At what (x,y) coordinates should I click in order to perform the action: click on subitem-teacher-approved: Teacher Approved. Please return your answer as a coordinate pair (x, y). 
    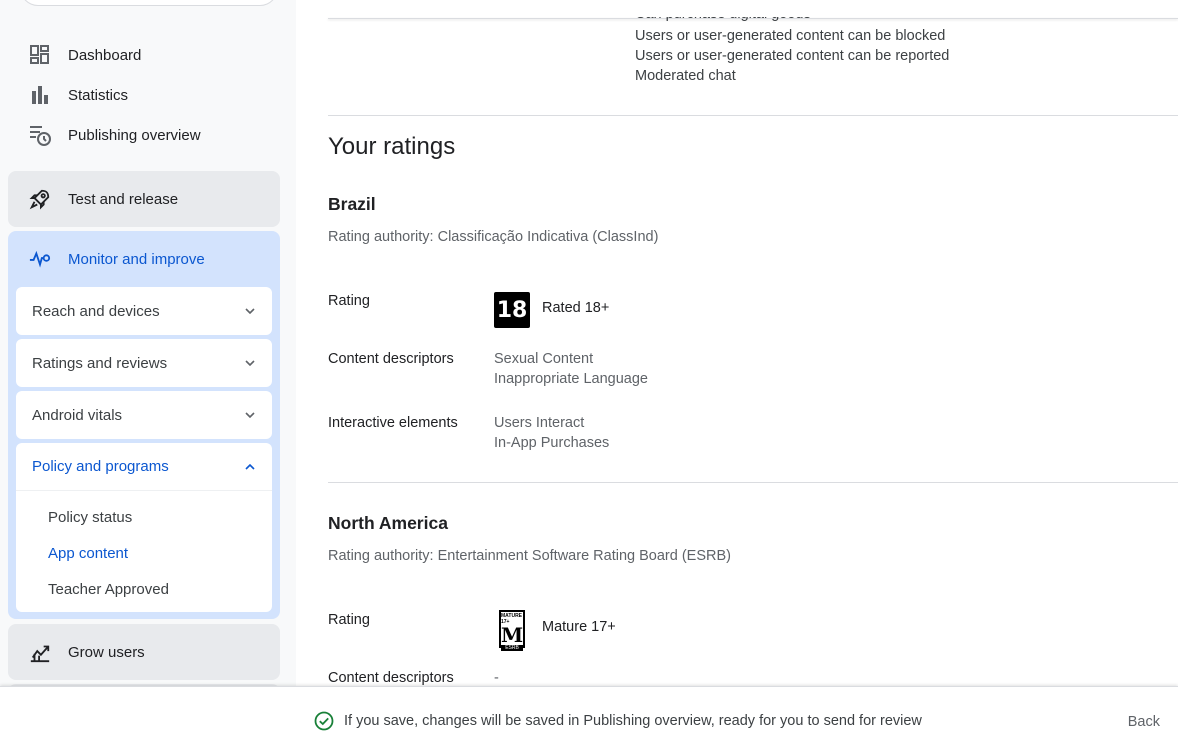
    Looking at the image, I should click on (144, 589).